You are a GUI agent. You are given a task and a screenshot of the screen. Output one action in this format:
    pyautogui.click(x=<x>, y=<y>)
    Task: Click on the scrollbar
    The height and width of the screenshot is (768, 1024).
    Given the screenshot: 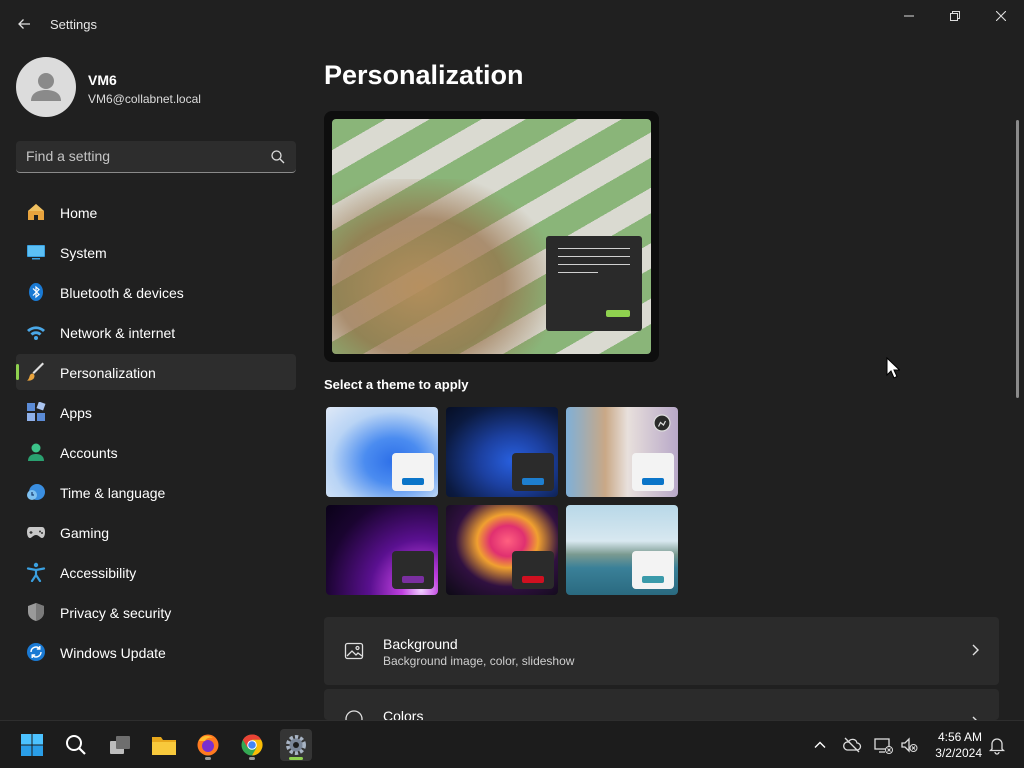 What is the action you would take?
    pyautogui.click(x=1017, y=259)
    